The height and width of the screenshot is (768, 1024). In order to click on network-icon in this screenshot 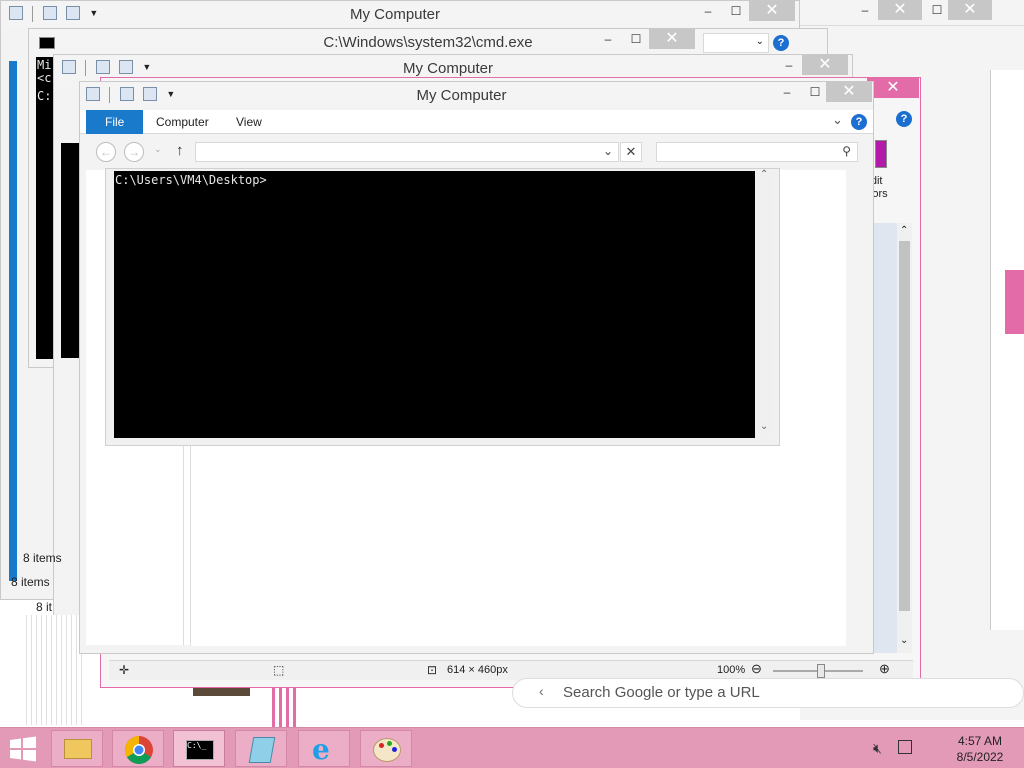, I will do `click(905, 747)`.